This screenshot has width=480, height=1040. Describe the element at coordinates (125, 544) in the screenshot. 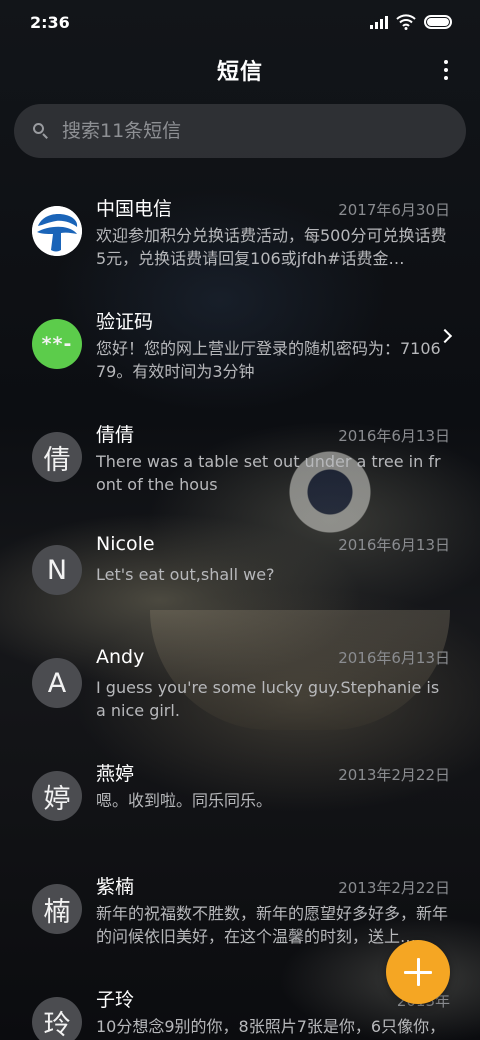

I see `contact-name: Nicole` at that location.